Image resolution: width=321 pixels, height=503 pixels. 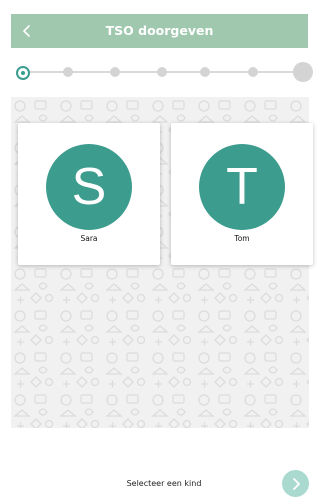 I want to click on child-card-sara: S Sara, so click(x=89, y=194).